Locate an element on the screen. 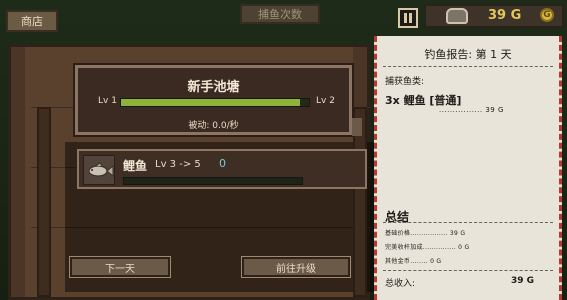  next-day-button: 下一天 is located at coordinates (120, 267).